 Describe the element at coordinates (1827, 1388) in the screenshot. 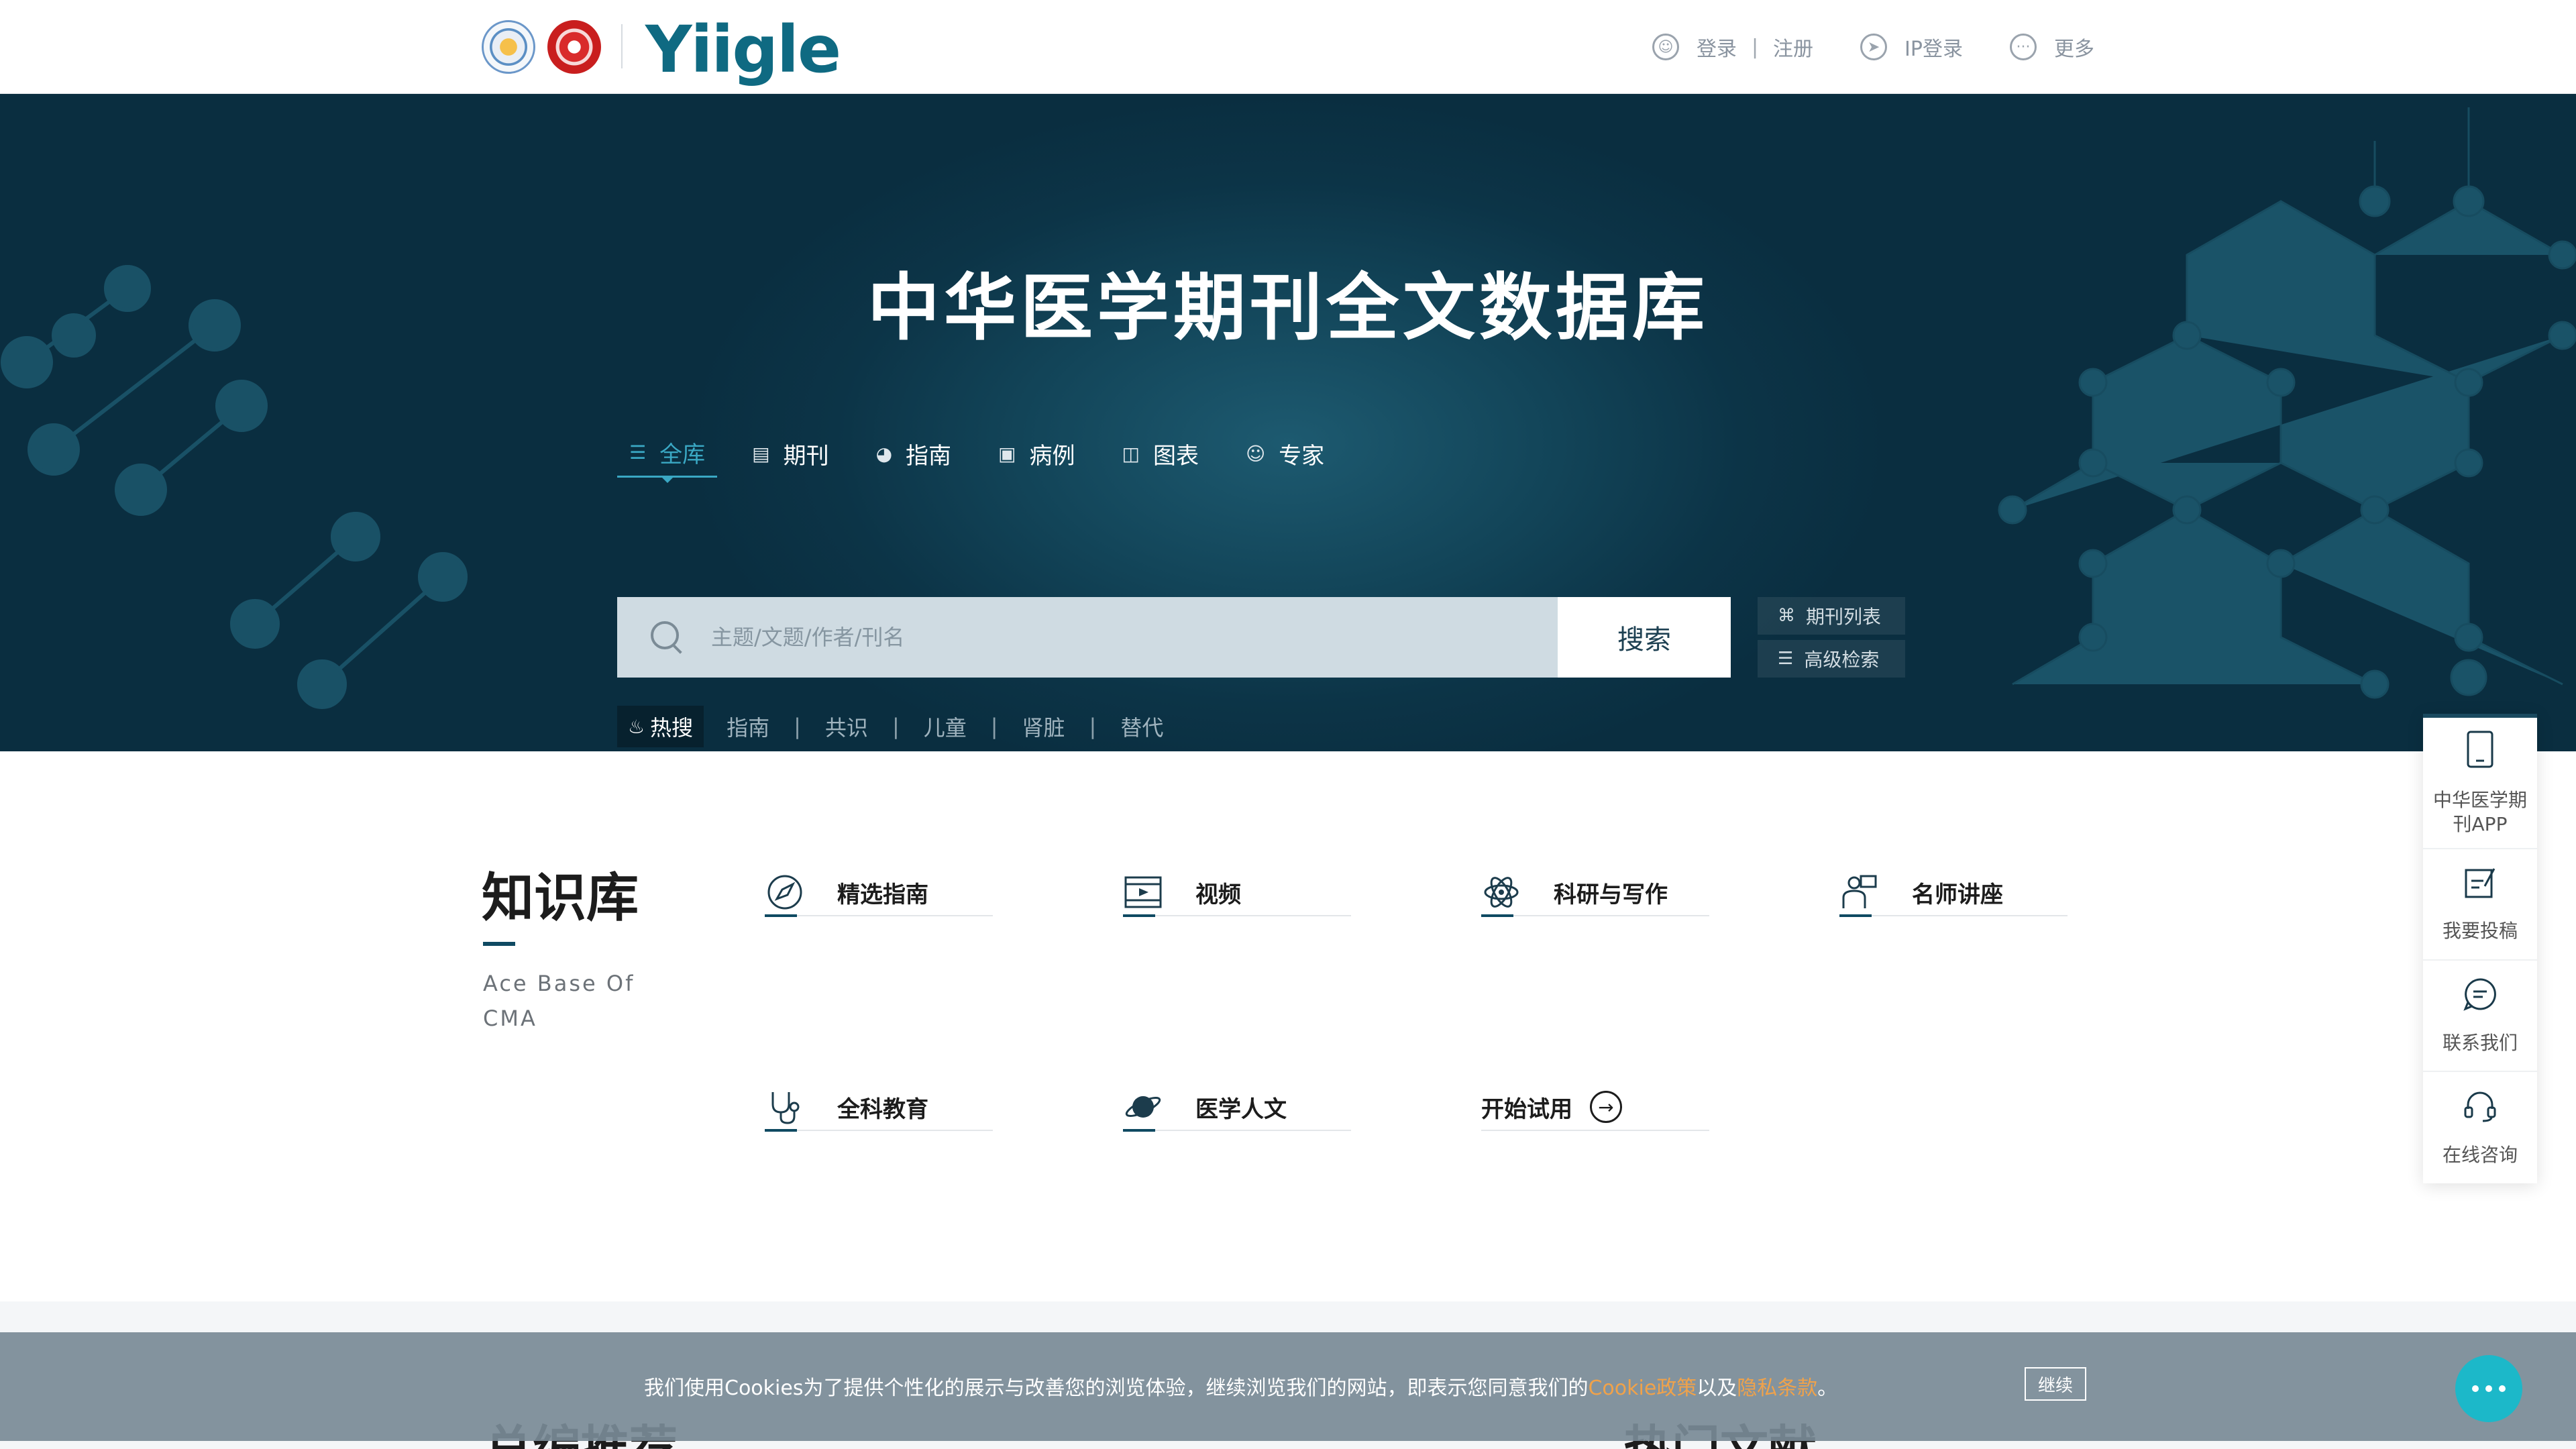

I see `cookie-end: 。` at that location.